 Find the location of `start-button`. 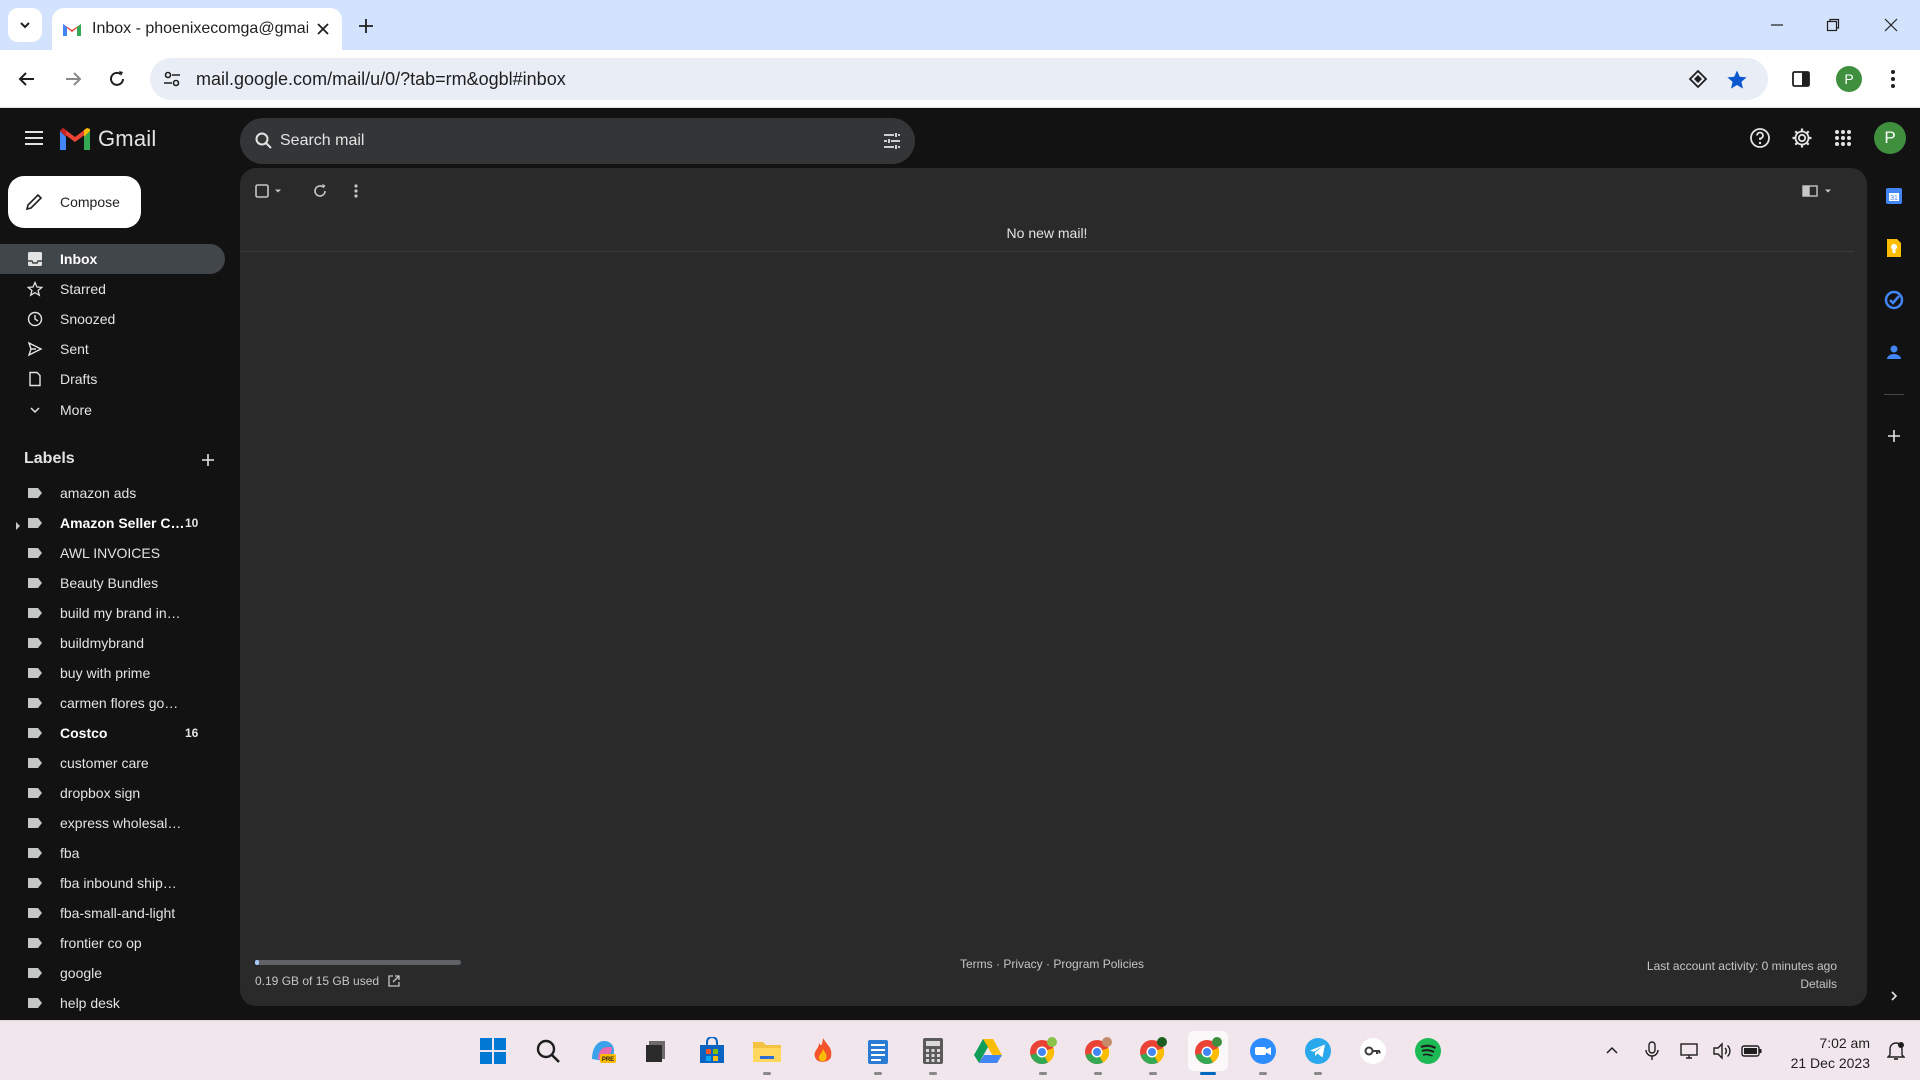

start-button is located at coordinates (493, 1051).